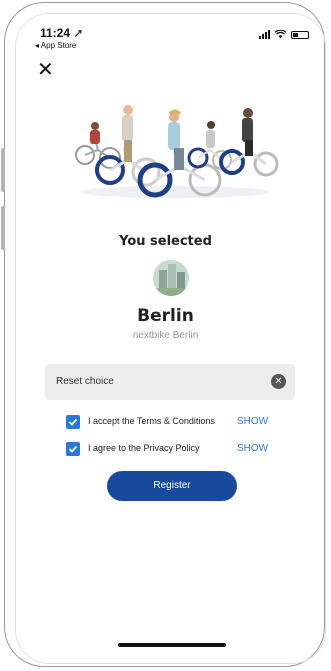 The height and width of the screenshot is (671, 331). I want to click on back-to-app-store: ◂ App Store, so click(55, 45).